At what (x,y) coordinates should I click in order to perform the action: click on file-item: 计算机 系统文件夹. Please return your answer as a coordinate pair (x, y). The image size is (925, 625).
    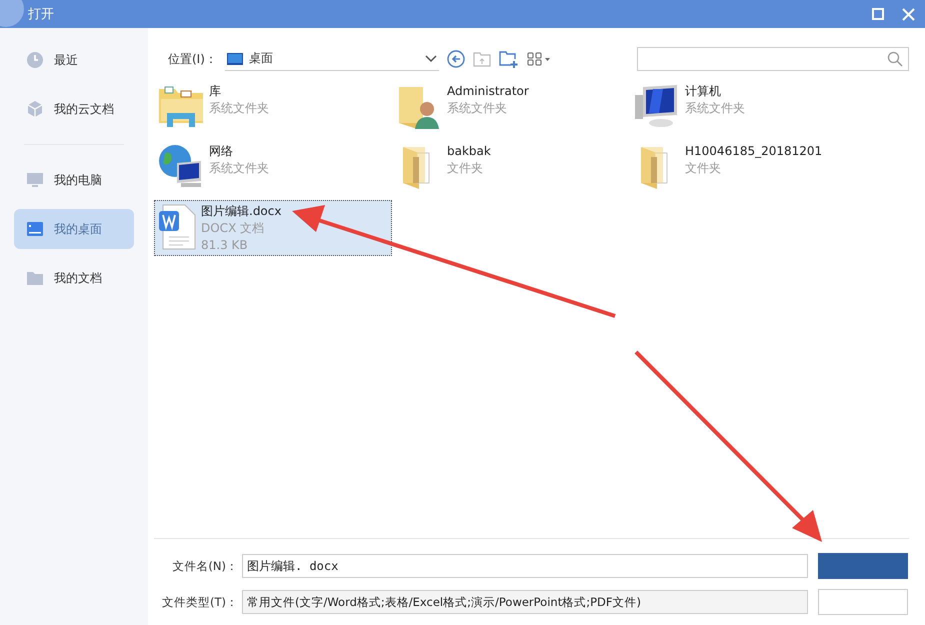
    Looking at the image, I should click on (760, 107).